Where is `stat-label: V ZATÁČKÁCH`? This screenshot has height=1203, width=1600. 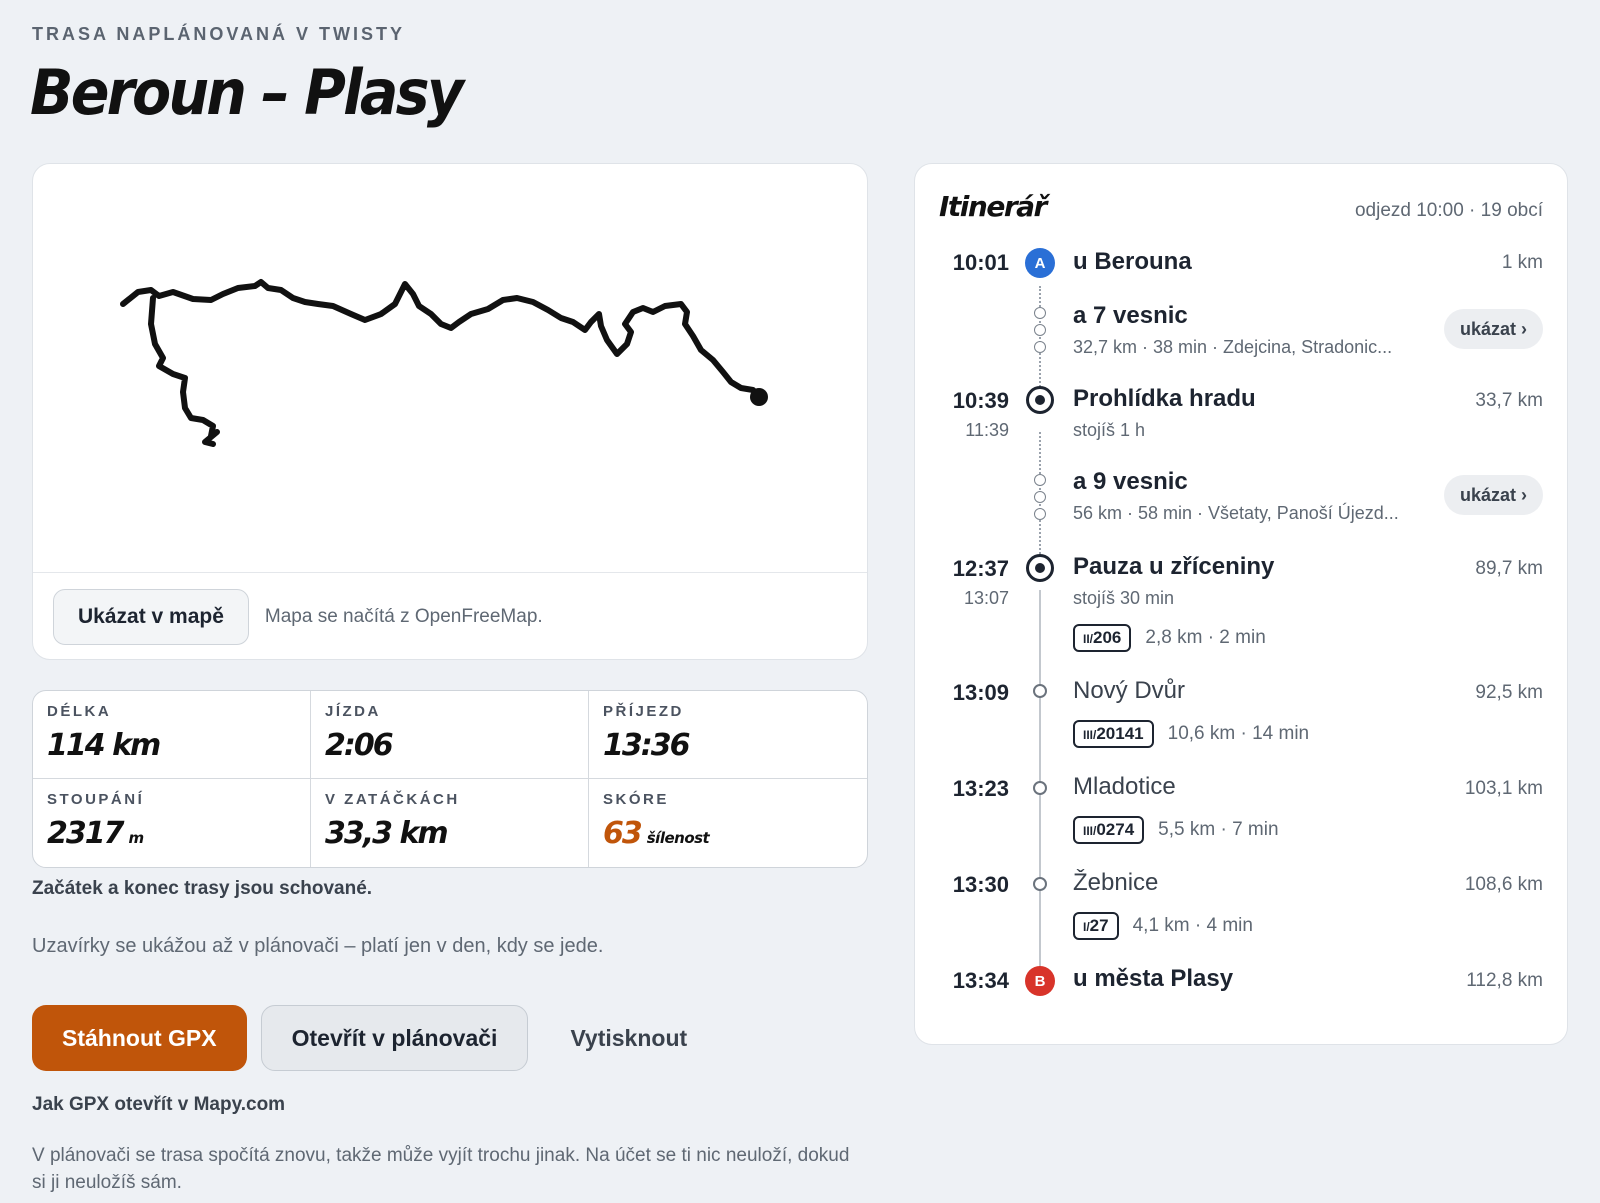
stat-label: V ZATÁČKÁCH is located at coordinates (392, 799).